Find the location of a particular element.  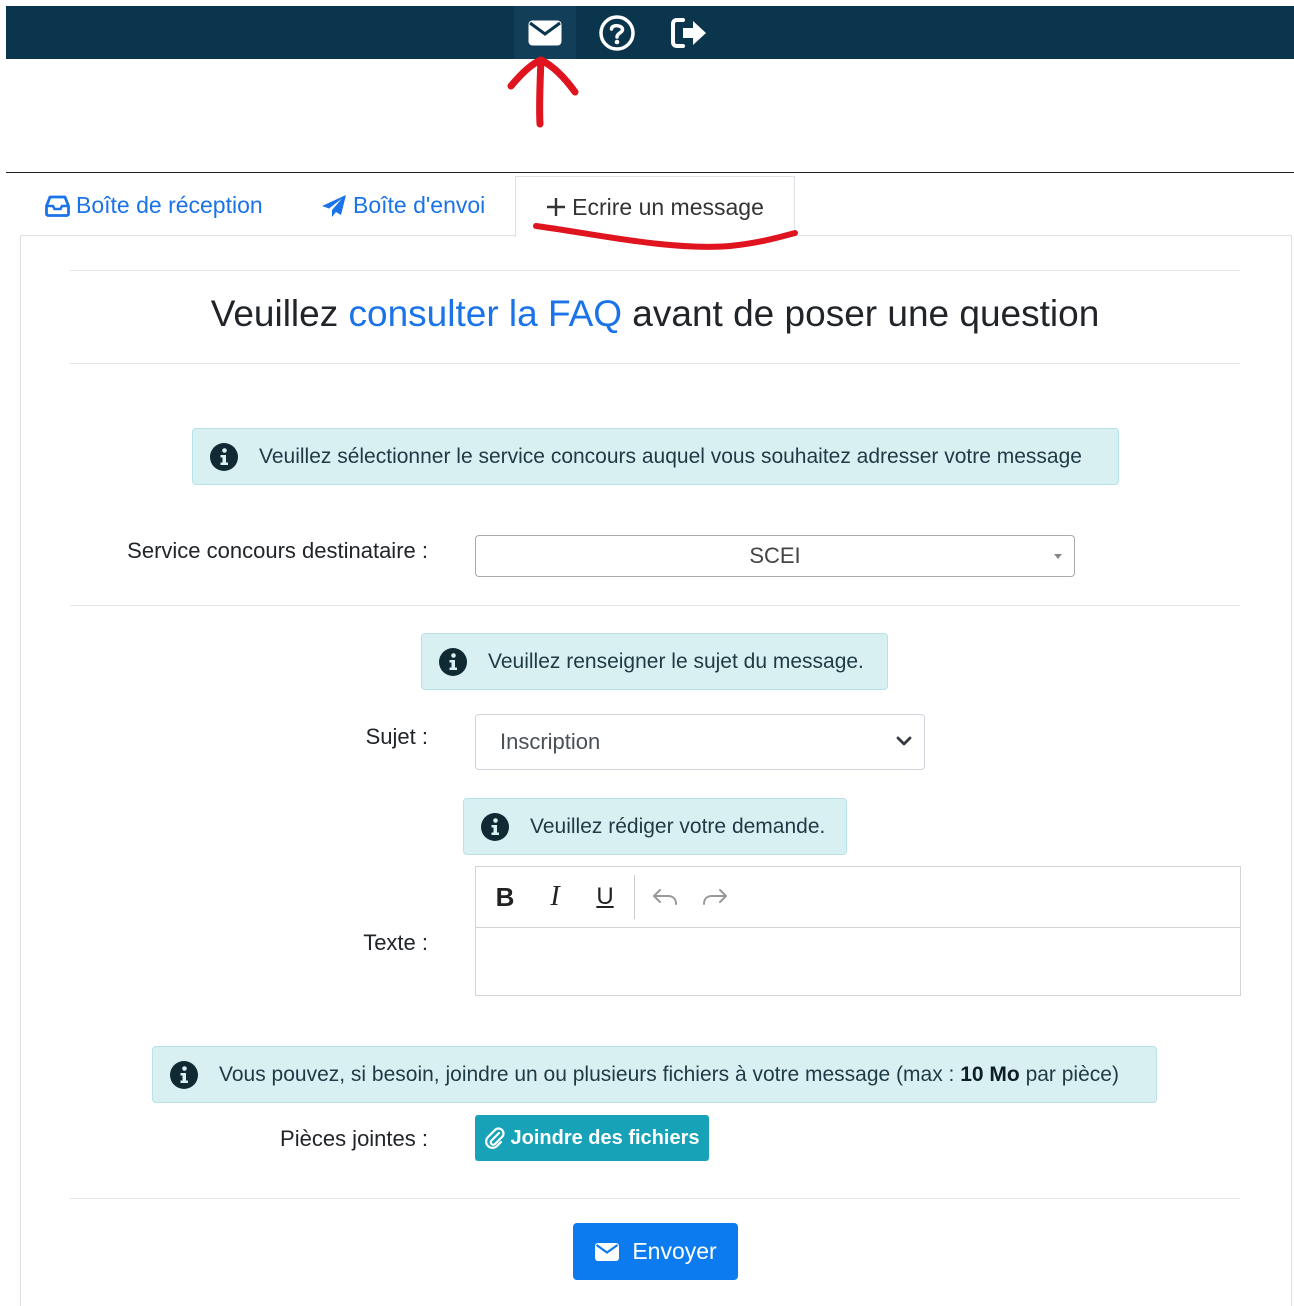

service-label: Service concours destinataire : is located at coordinates (277, 550).